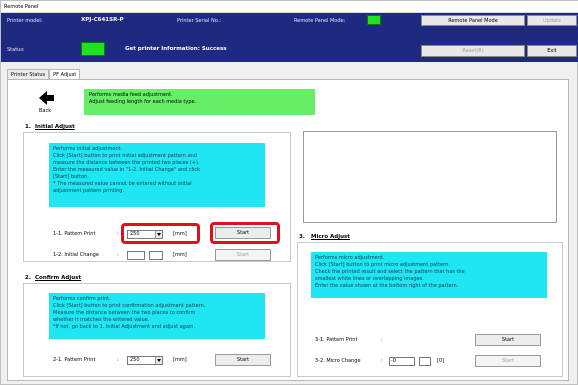 This screenshot has width=578, height=385. I want to click on initial-adjust-number: 1., so click(28, 127).